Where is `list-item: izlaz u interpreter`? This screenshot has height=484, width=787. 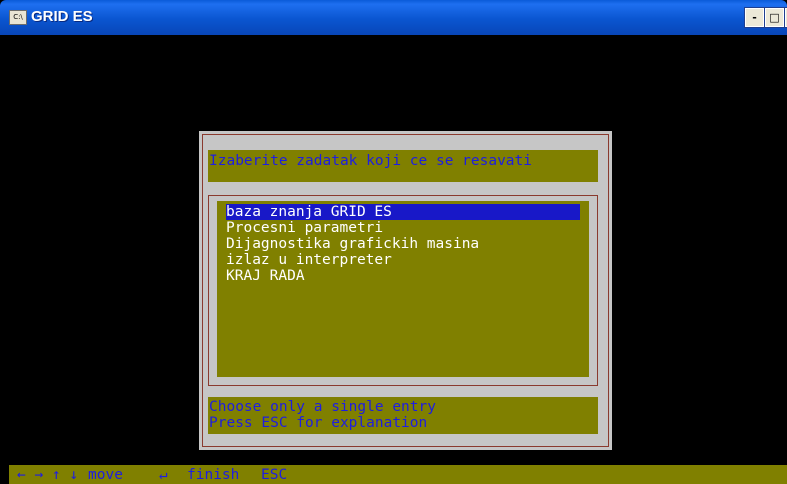
list-item: izlaz u interpreter is located at coordinates (403, 260).